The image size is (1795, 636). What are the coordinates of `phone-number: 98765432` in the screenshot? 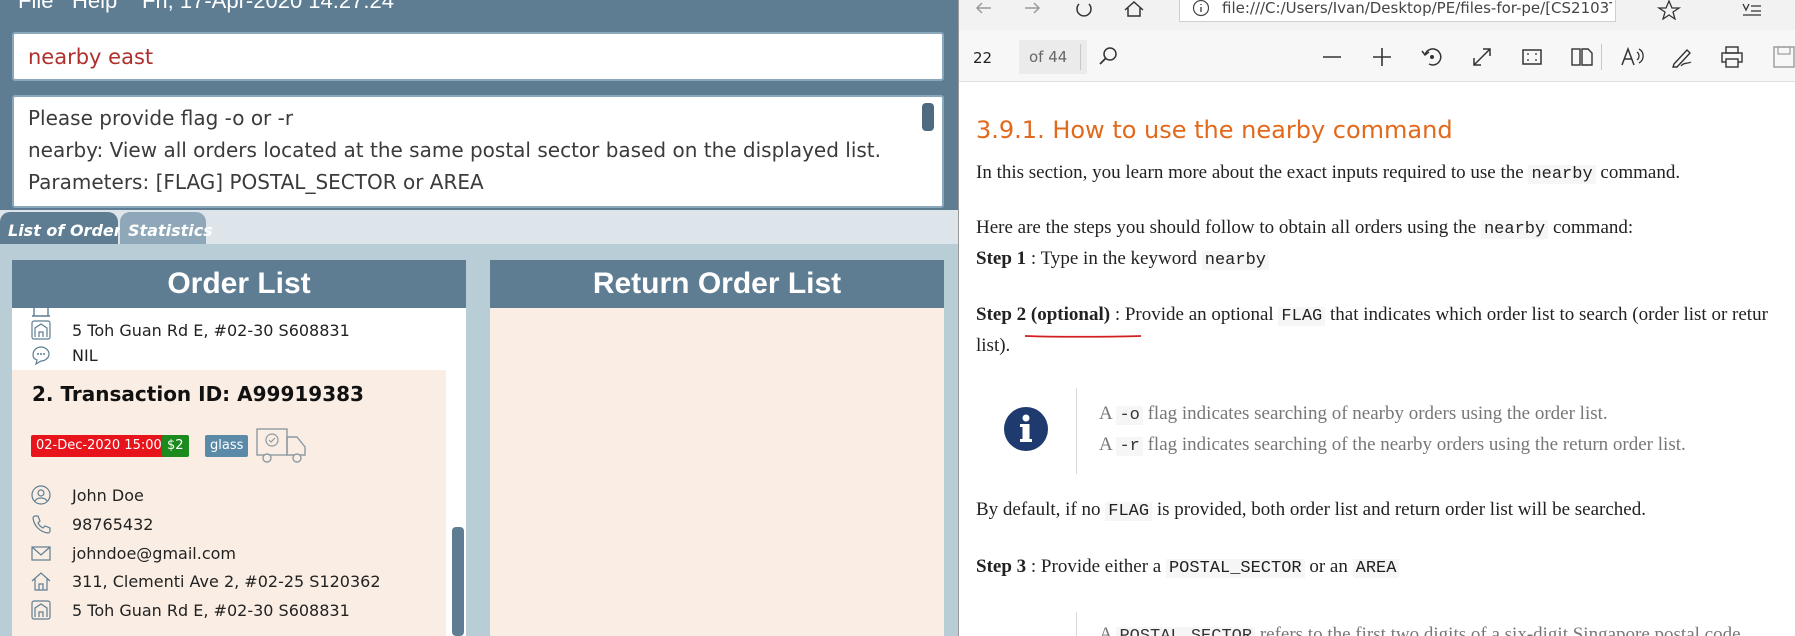 It's located at (113, 524).